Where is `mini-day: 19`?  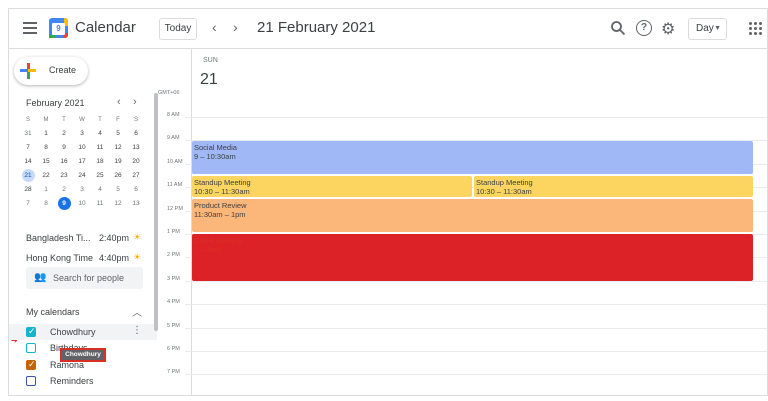 mini-day: 19 is located at coordinates (118, 162).